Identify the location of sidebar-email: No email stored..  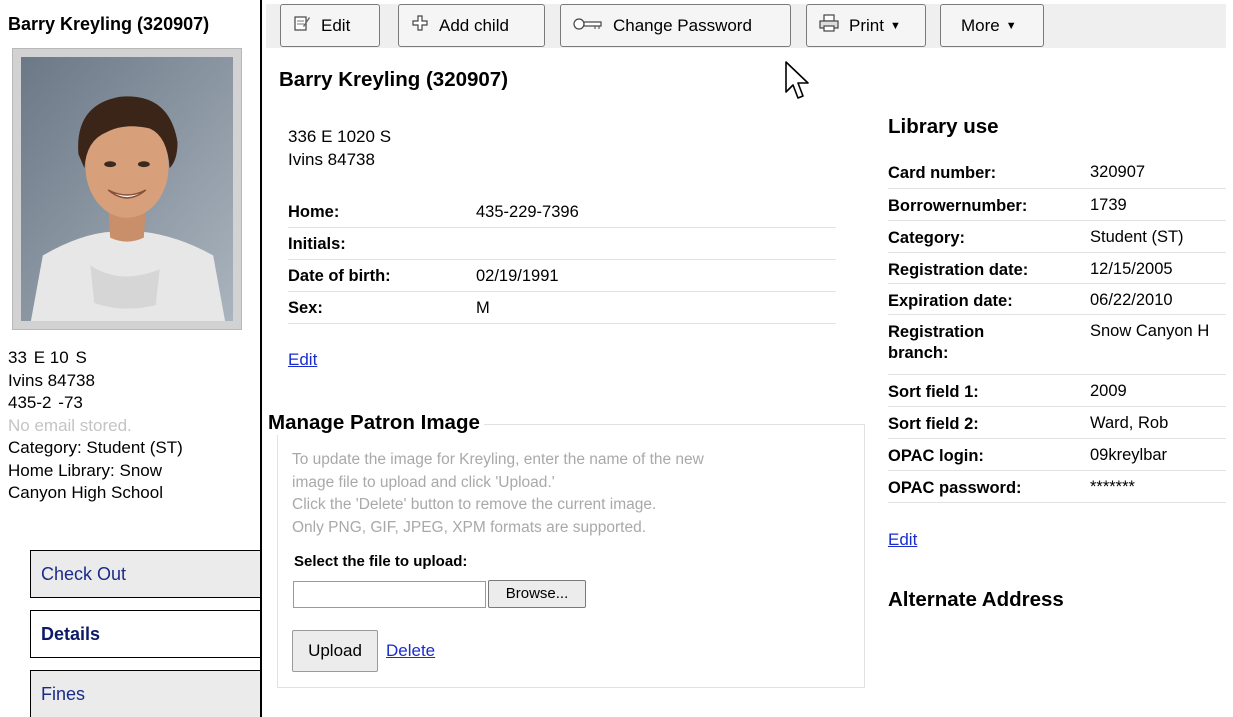
(70, 425).